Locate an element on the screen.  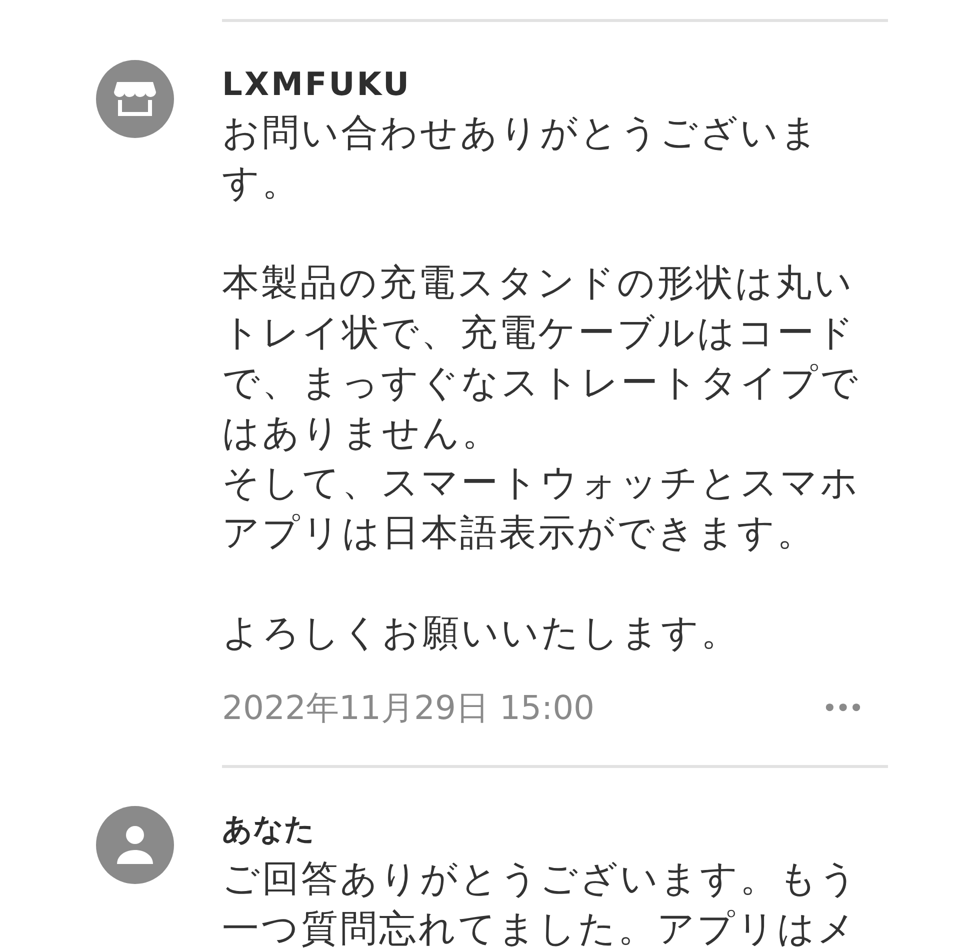
author-name: LXMFUKU is located at coordinates (317, 84).